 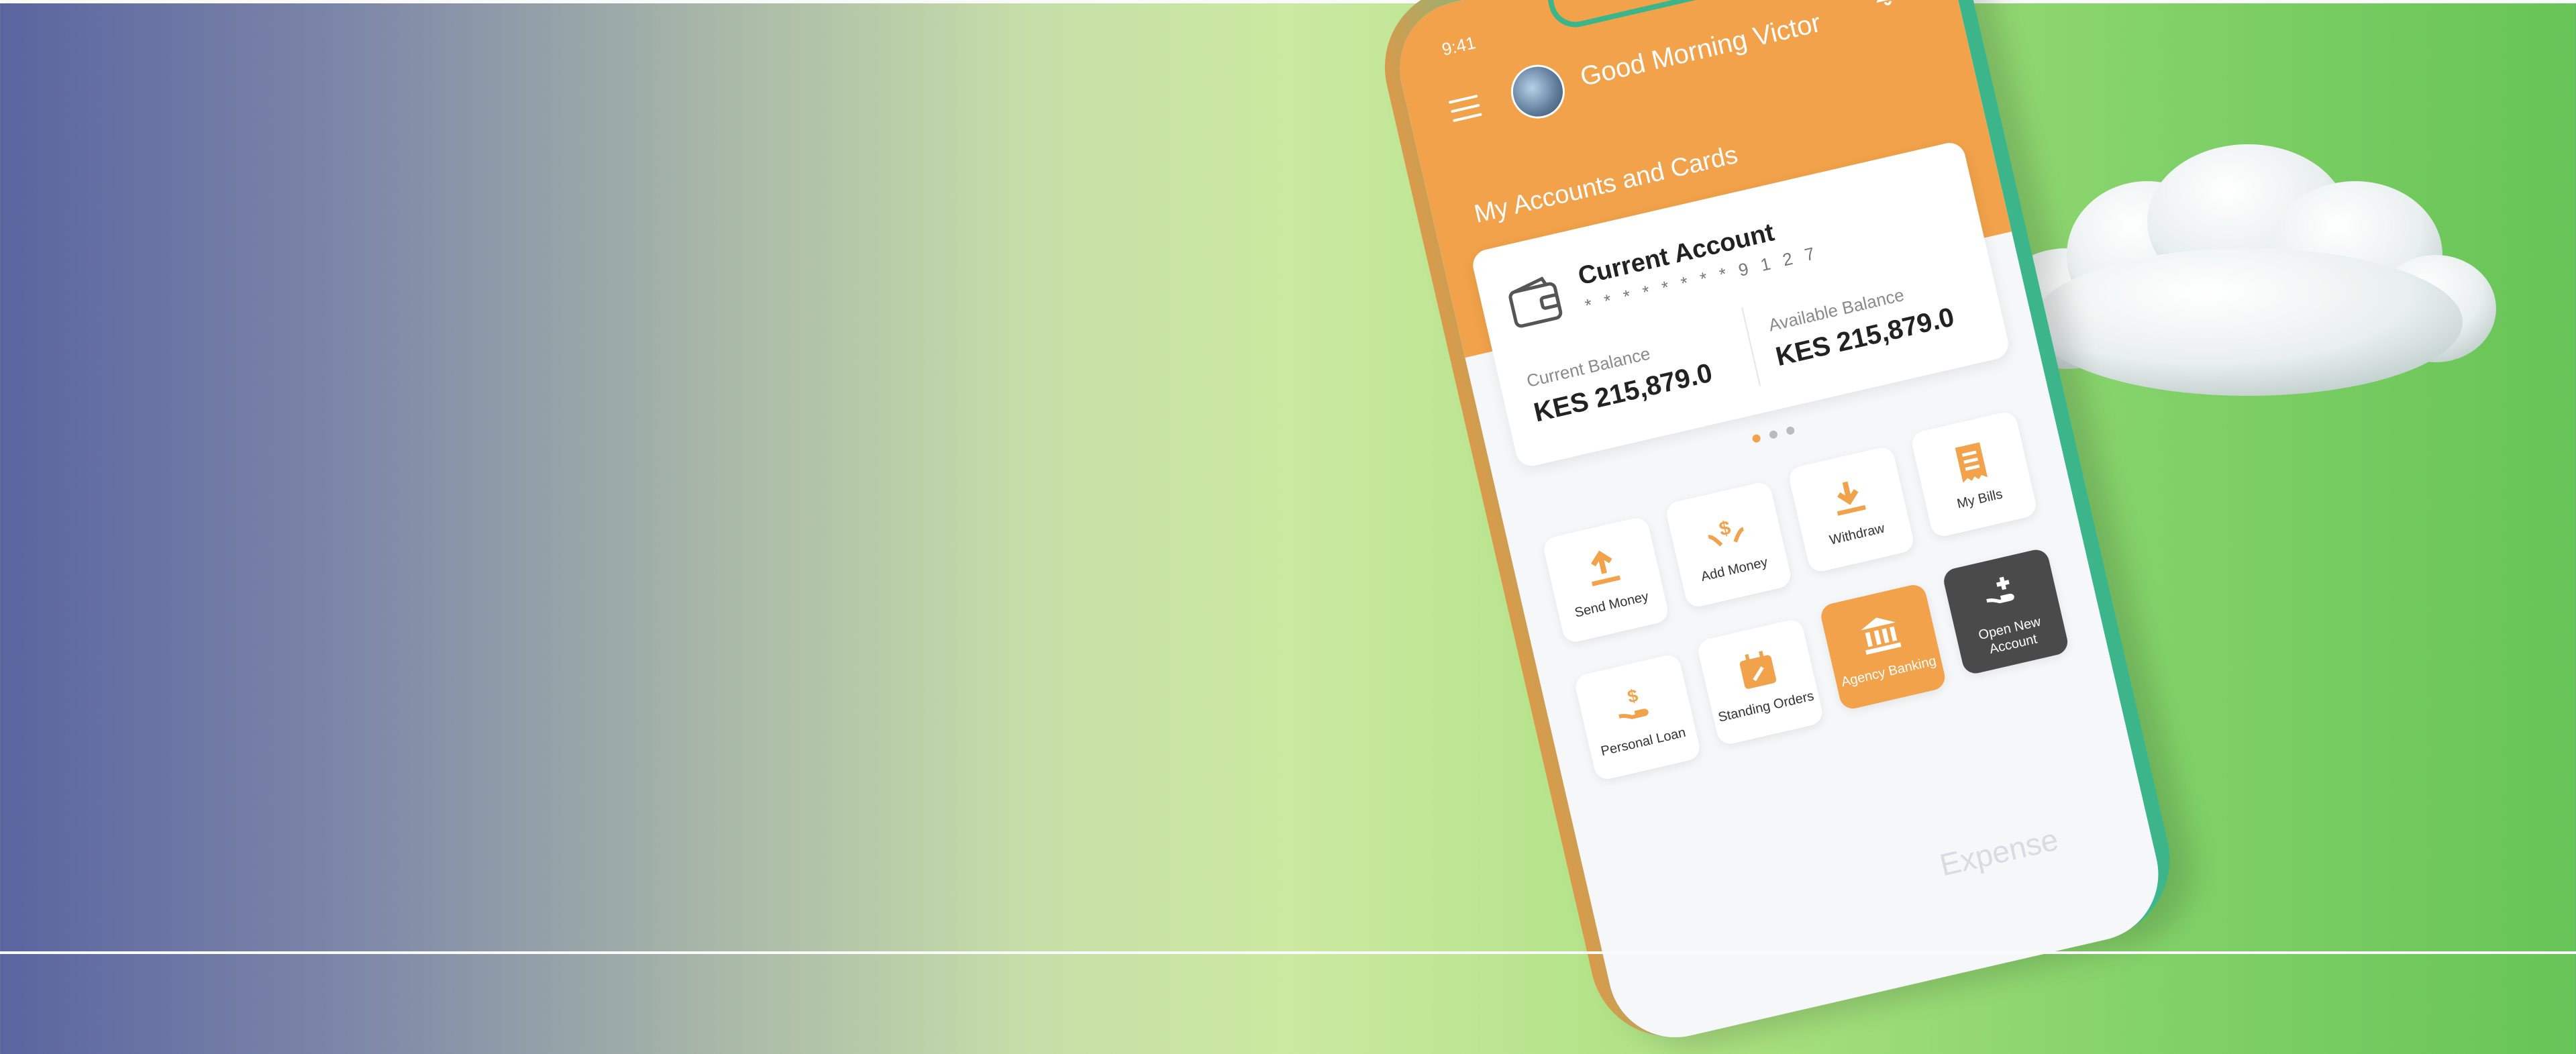 I want to click on tile-label: Add Money, so click(x=1734, y=569).